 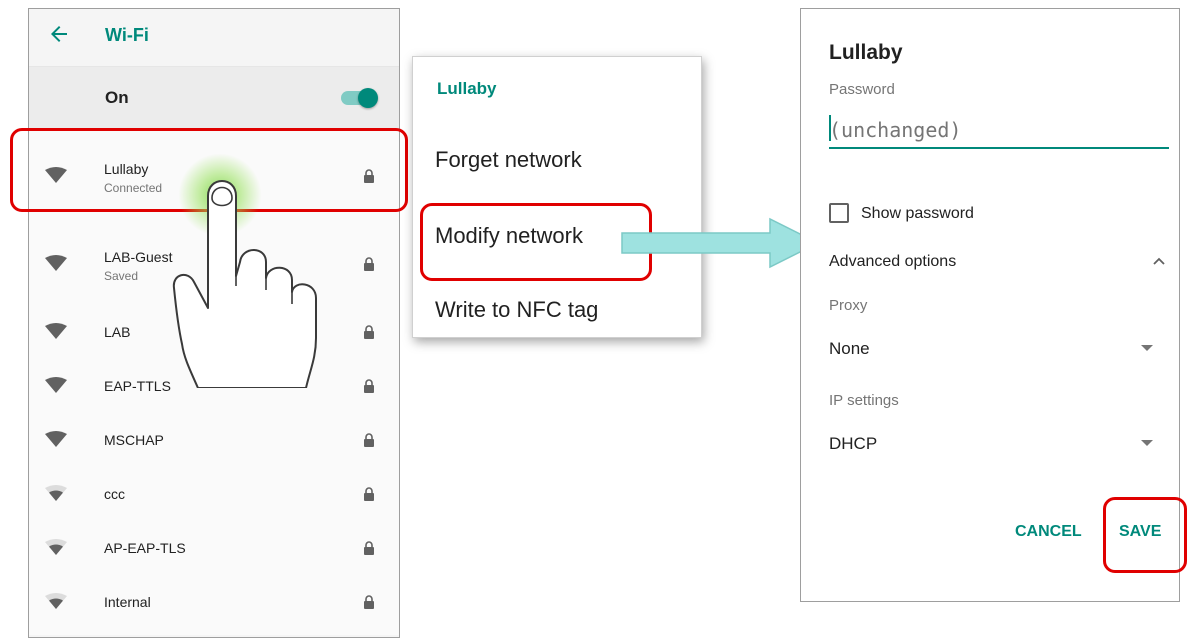 I want to click on network-name: LAB, so click(x=117, y=332).